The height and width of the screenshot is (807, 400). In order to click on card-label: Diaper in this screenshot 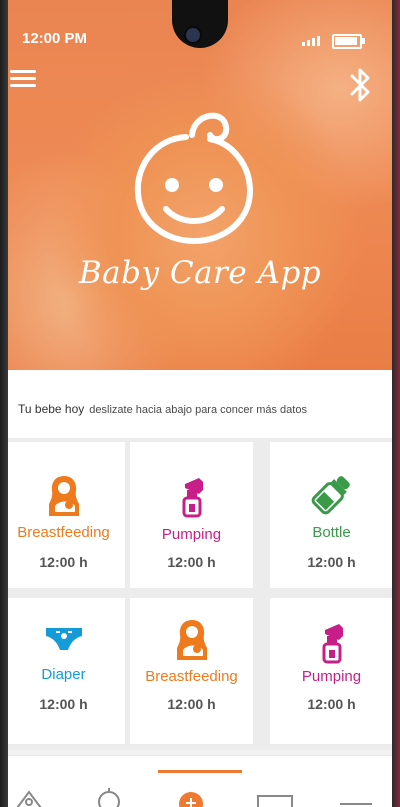, I will do `click(63, 674)`.